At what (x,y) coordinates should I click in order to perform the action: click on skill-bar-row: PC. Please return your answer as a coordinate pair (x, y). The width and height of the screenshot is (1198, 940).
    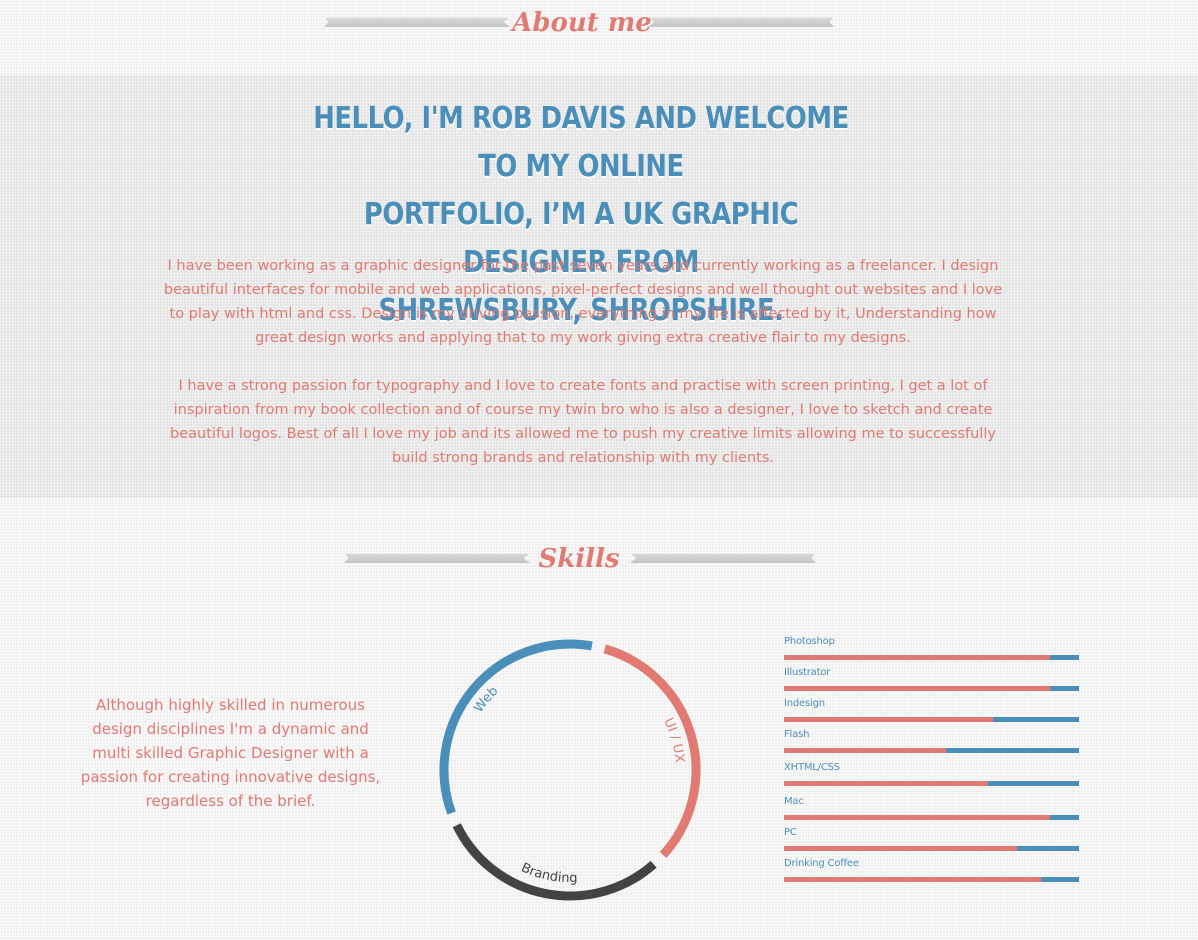
    Looking at the image, I should click on (932, 842).